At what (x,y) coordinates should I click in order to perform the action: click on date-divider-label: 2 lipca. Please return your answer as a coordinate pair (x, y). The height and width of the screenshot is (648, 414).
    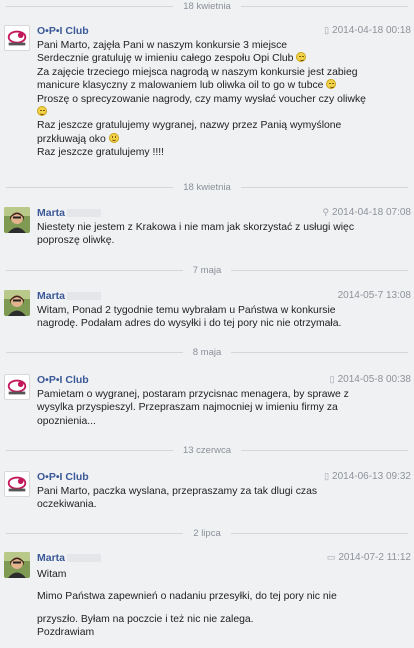
    Looking at the image, I should click on (207, 533).